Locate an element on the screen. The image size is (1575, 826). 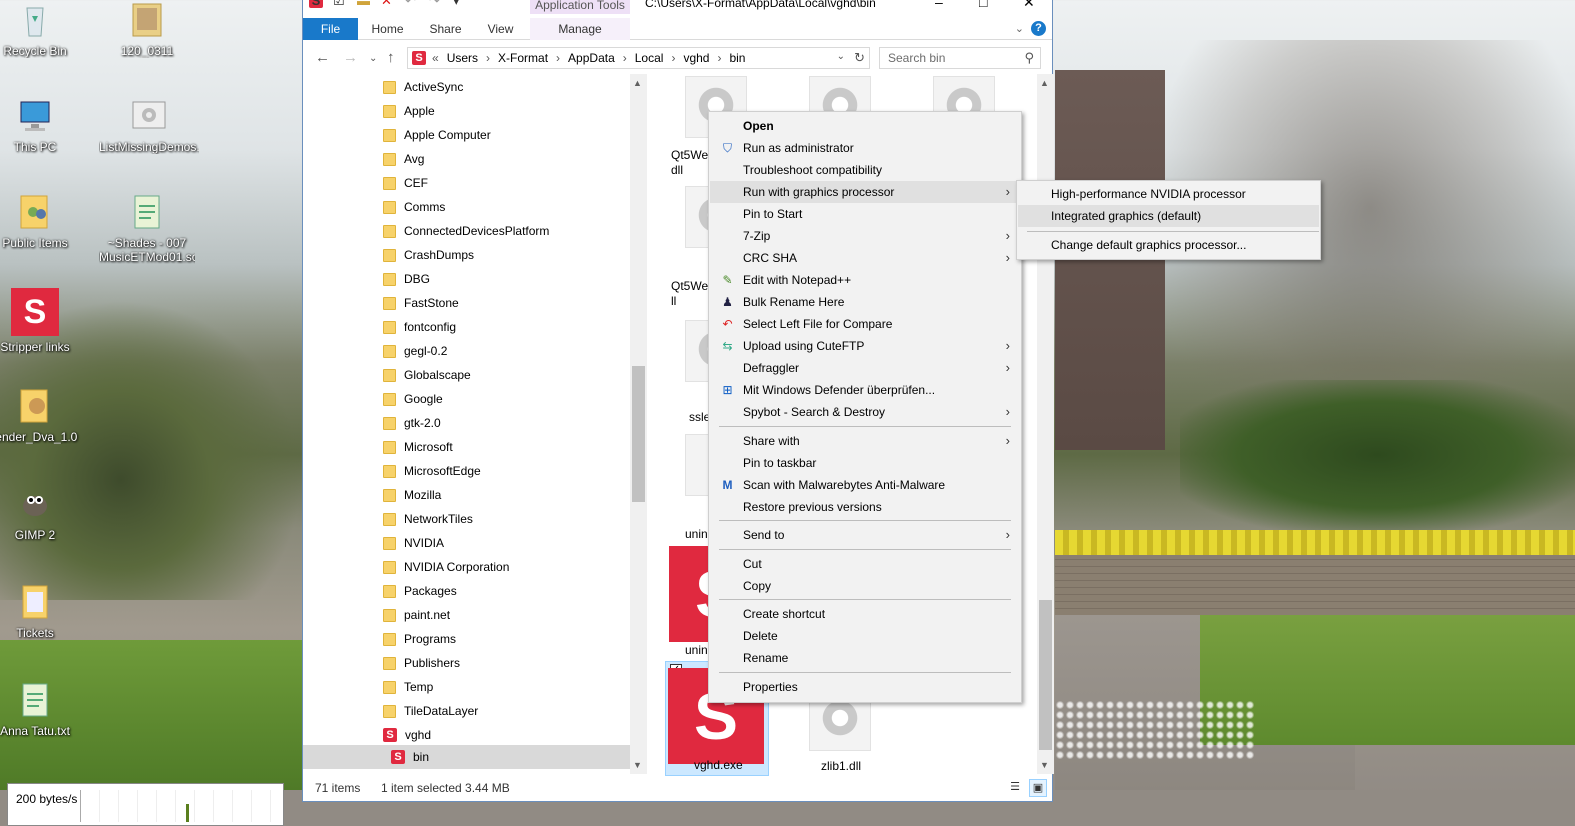
submenu-item-nvidia: High-performance NVIDIA processor is located at coordinates (1168, 194).